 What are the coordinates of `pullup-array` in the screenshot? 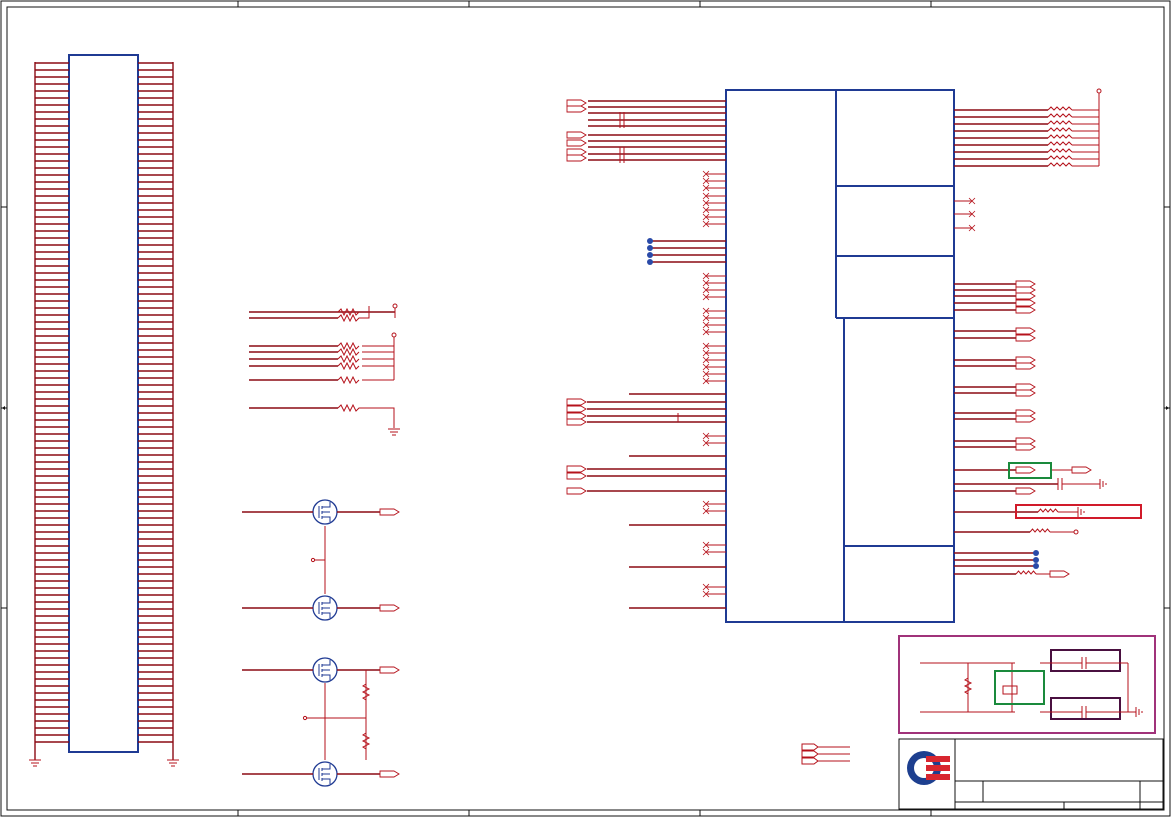 It's located at (1074, 127).